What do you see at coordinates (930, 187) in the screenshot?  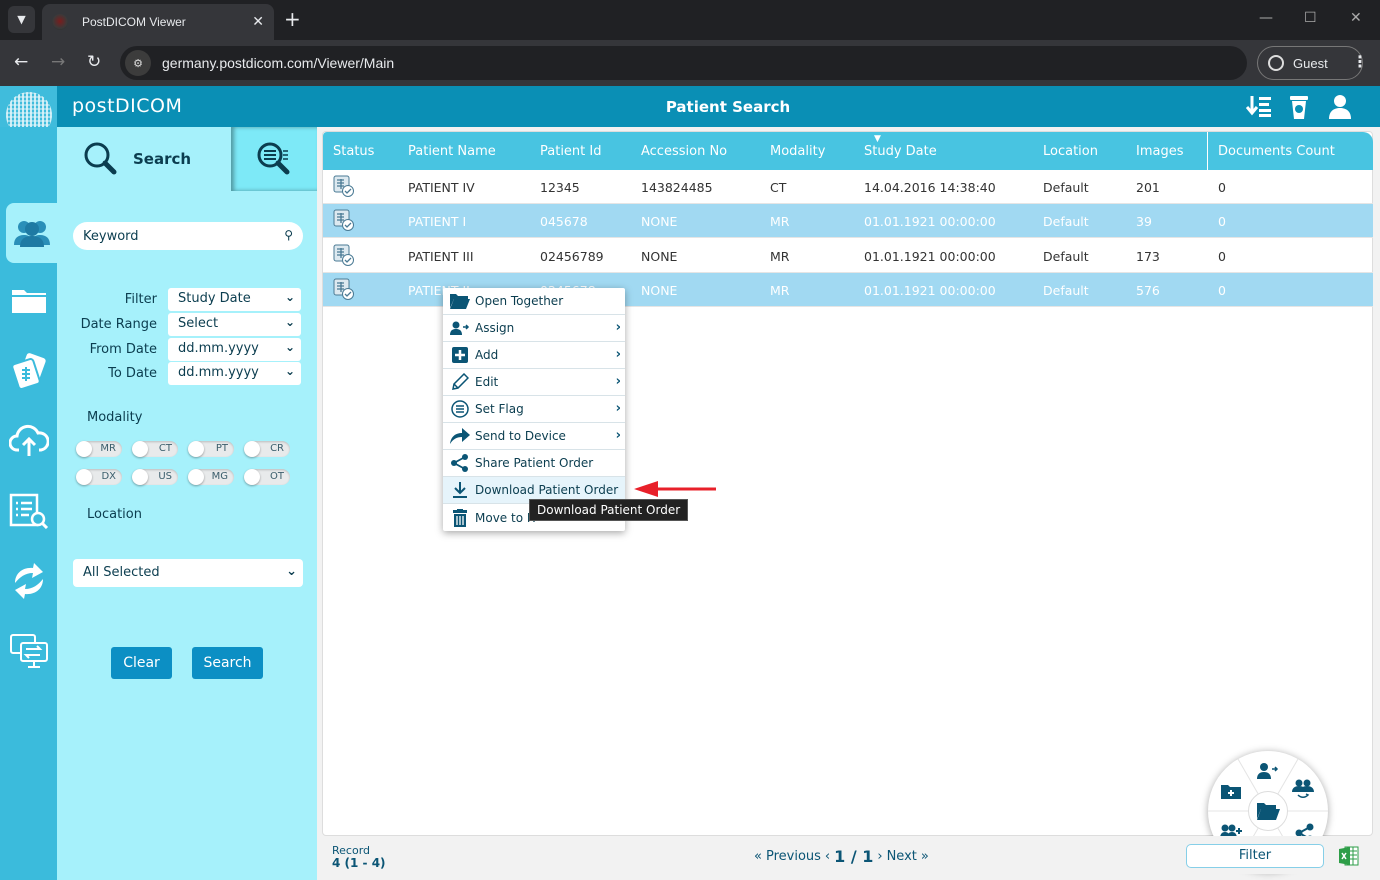 I see `cell-study-date: 14.04.2016 14:38:40` at bounding box center [930, 187].